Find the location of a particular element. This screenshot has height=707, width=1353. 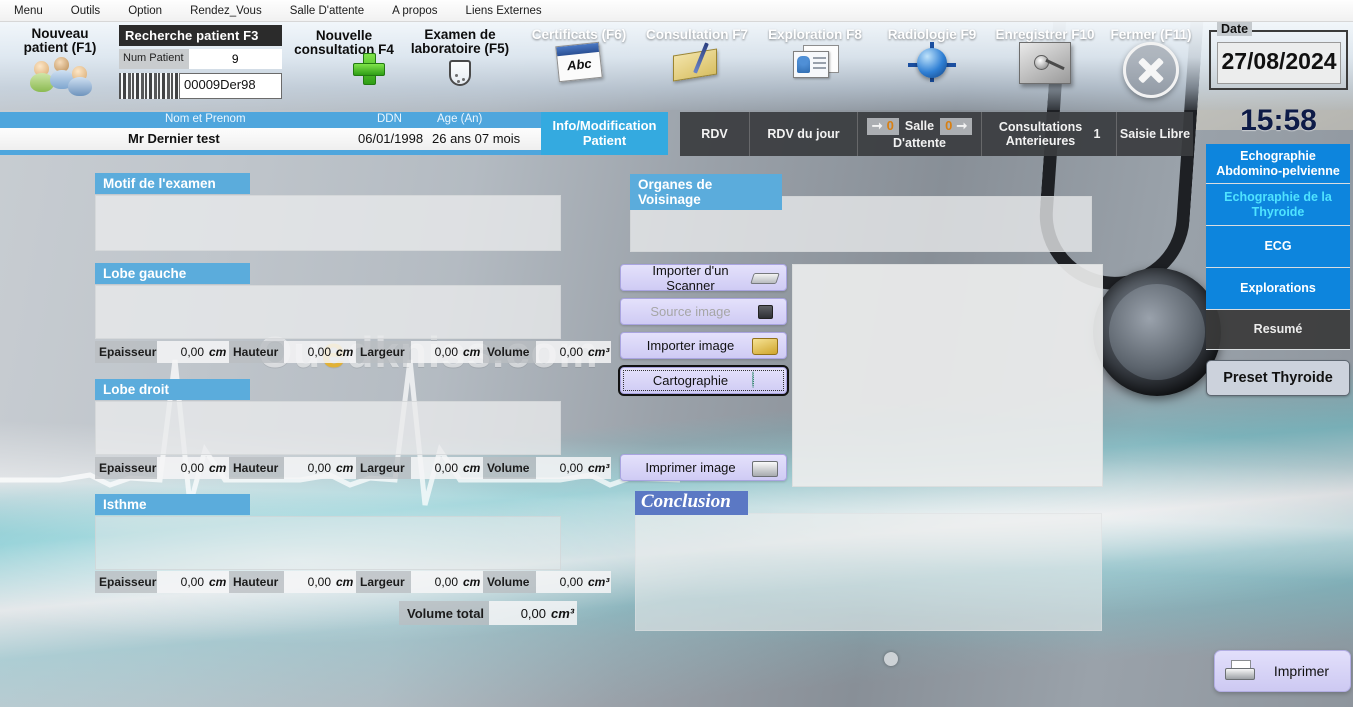

plus-icon is located at coordinates (369, 69).